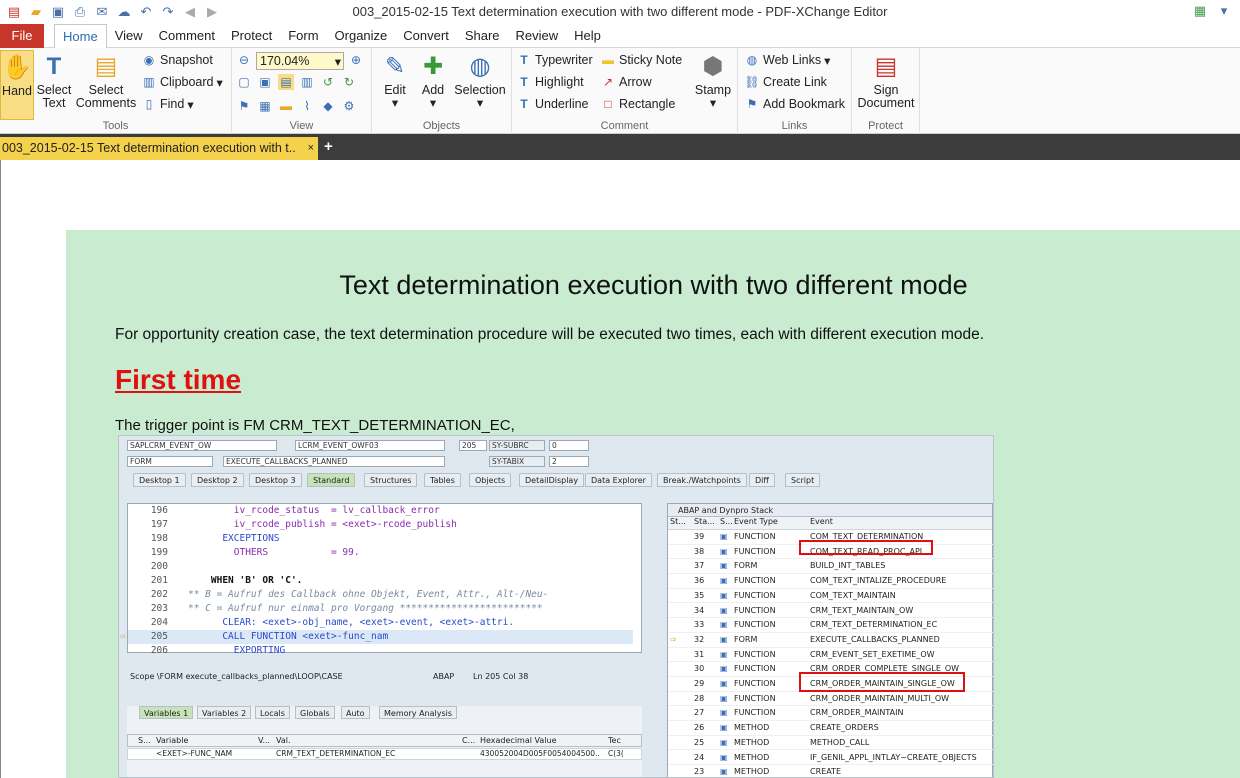  I want to click on stack-event: IF_GENIL_APPL_INTLAY~CREATE_OBJECTS, so click(893, 757).